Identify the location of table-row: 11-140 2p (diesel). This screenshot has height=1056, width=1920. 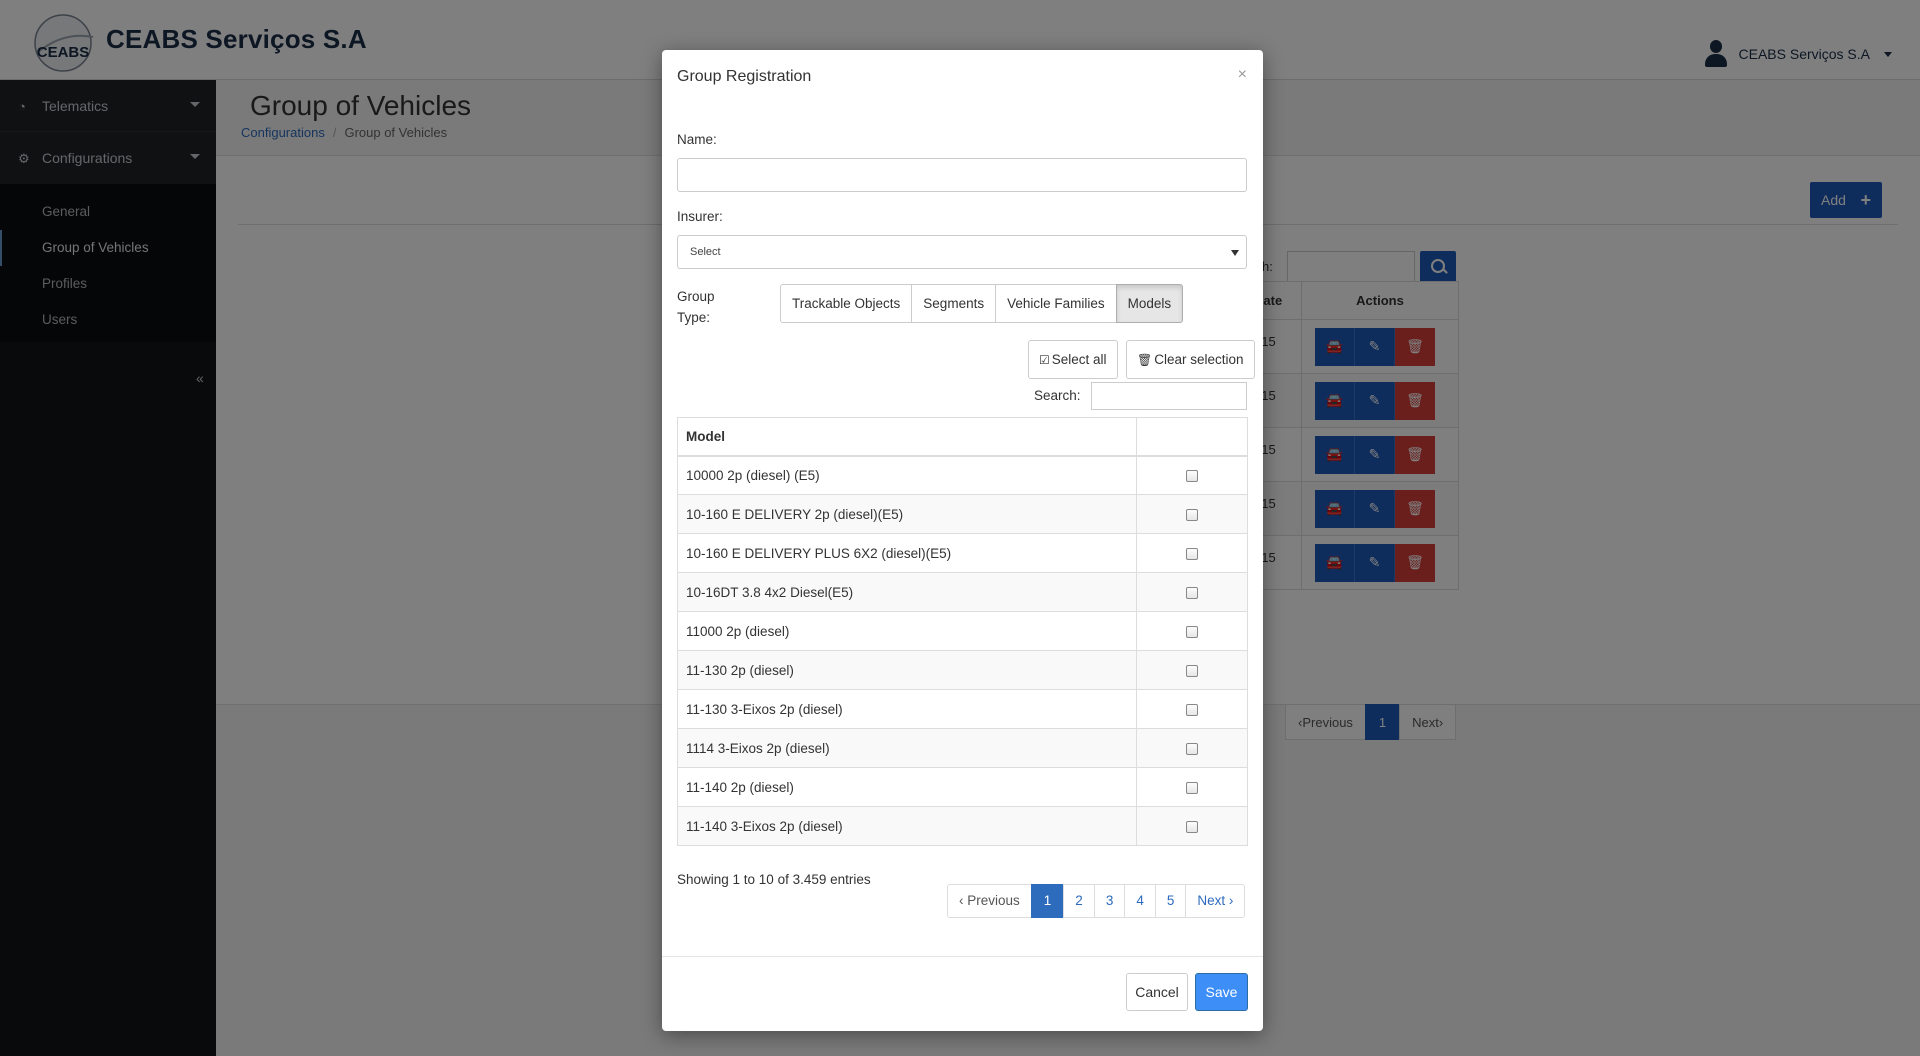
(962, 787).